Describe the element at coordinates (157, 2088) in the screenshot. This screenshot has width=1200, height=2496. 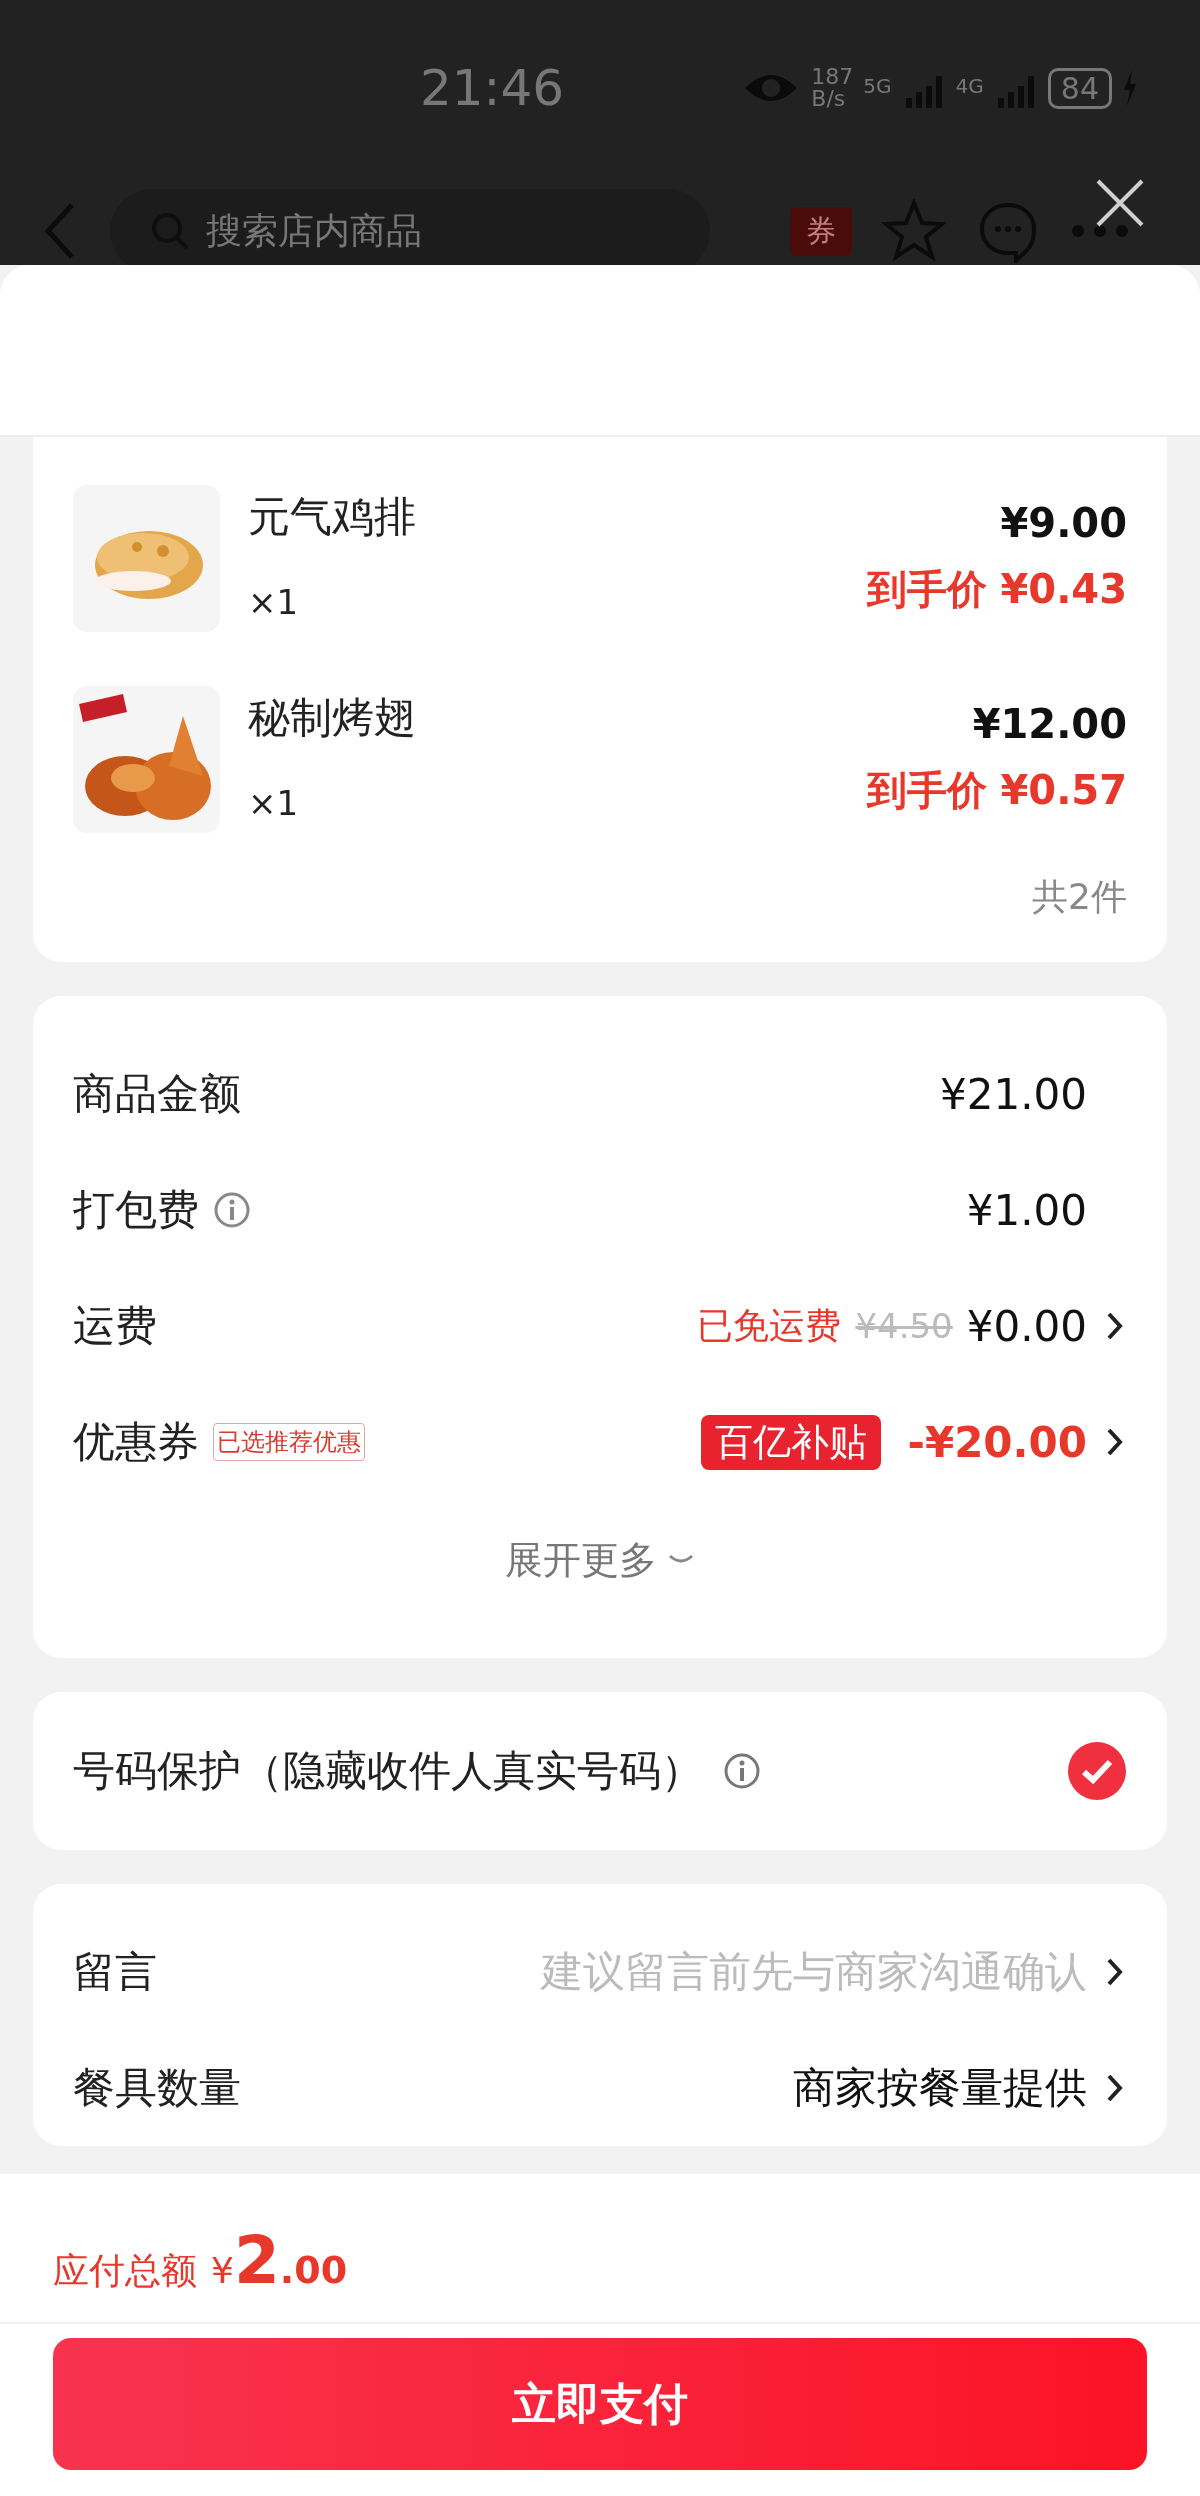
I see `option-label: 餐具数量` at that location.